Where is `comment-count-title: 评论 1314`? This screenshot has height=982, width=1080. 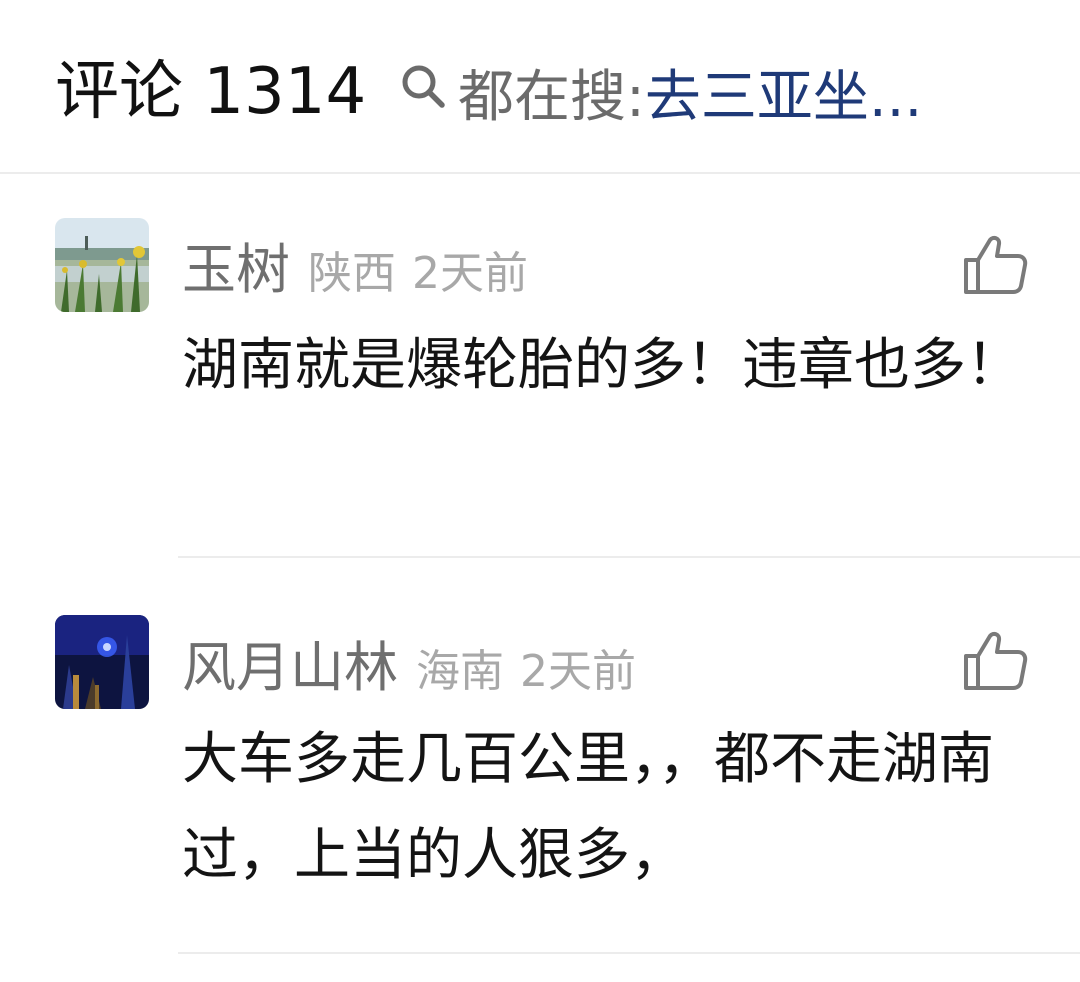 comment-count-title: 评论 1314 is located at coordinates (211, 92).